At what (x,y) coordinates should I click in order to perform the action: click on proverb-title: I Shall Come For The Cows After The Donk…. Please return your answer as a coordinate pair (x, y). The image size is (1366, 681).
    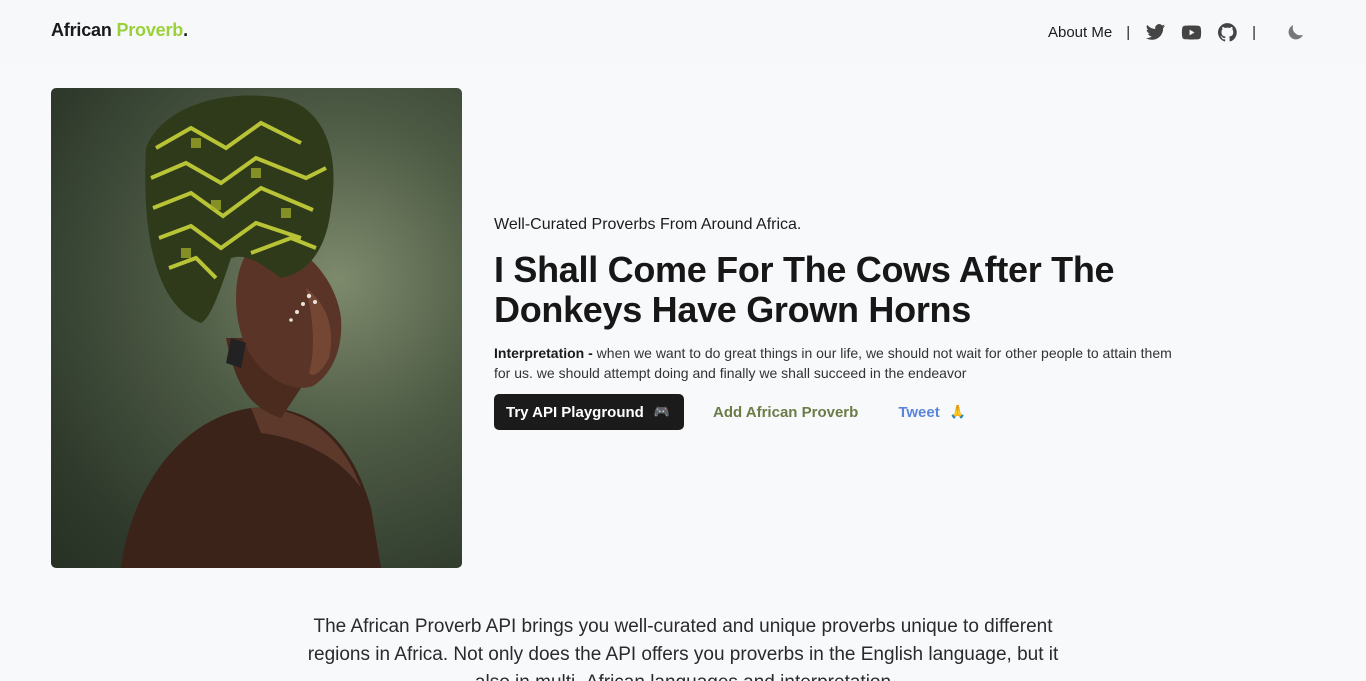
    Looking at the image, I should click on (804, 289).